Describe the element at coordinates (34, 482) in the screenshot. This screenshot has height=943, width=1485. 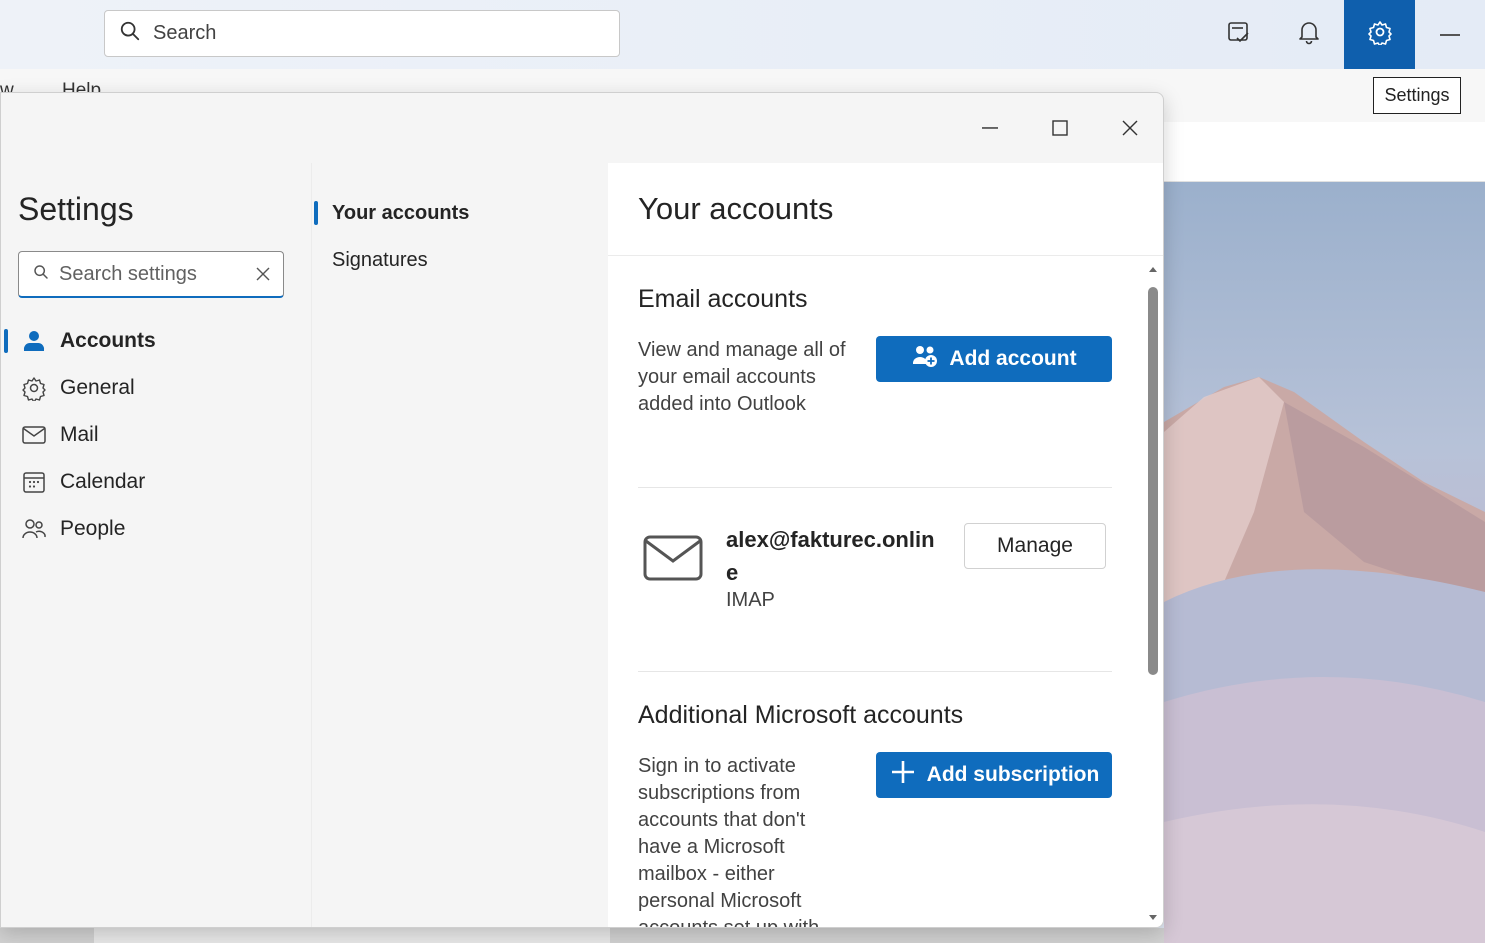
I see `calendar-icon` at that location.